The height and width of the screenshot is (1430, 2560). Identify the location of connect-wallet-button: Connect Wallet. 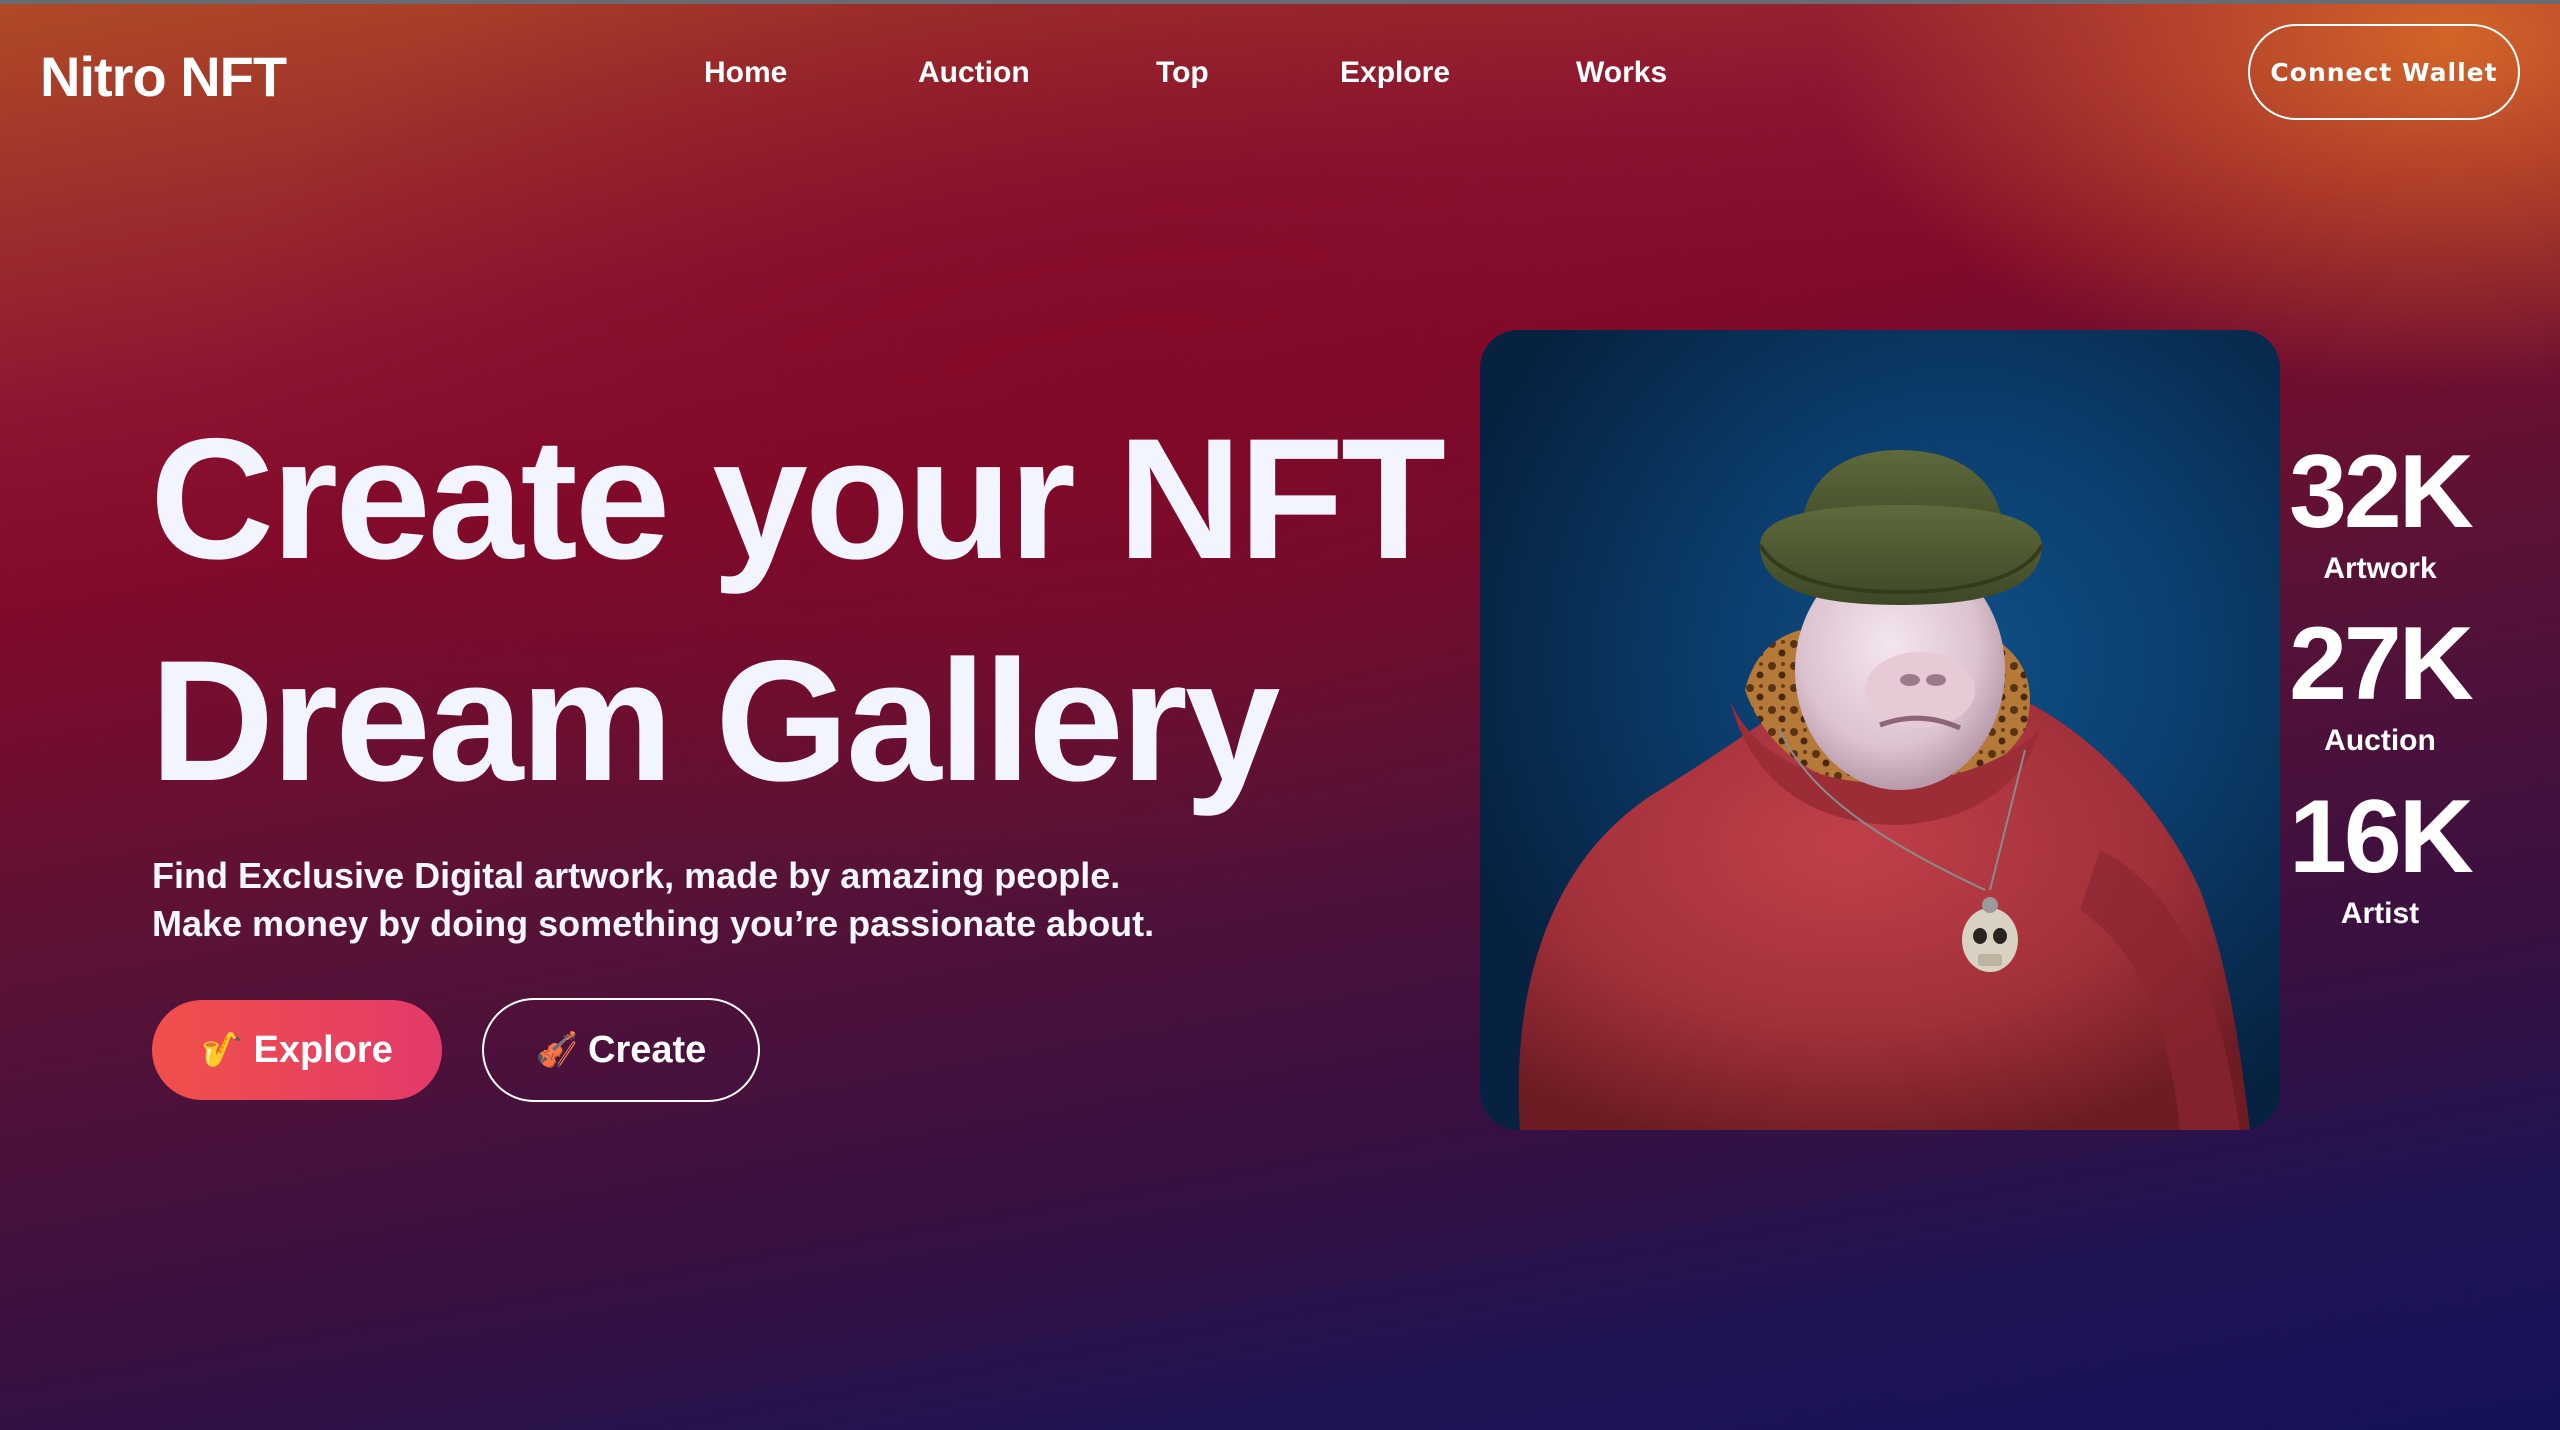
(2384, 72).